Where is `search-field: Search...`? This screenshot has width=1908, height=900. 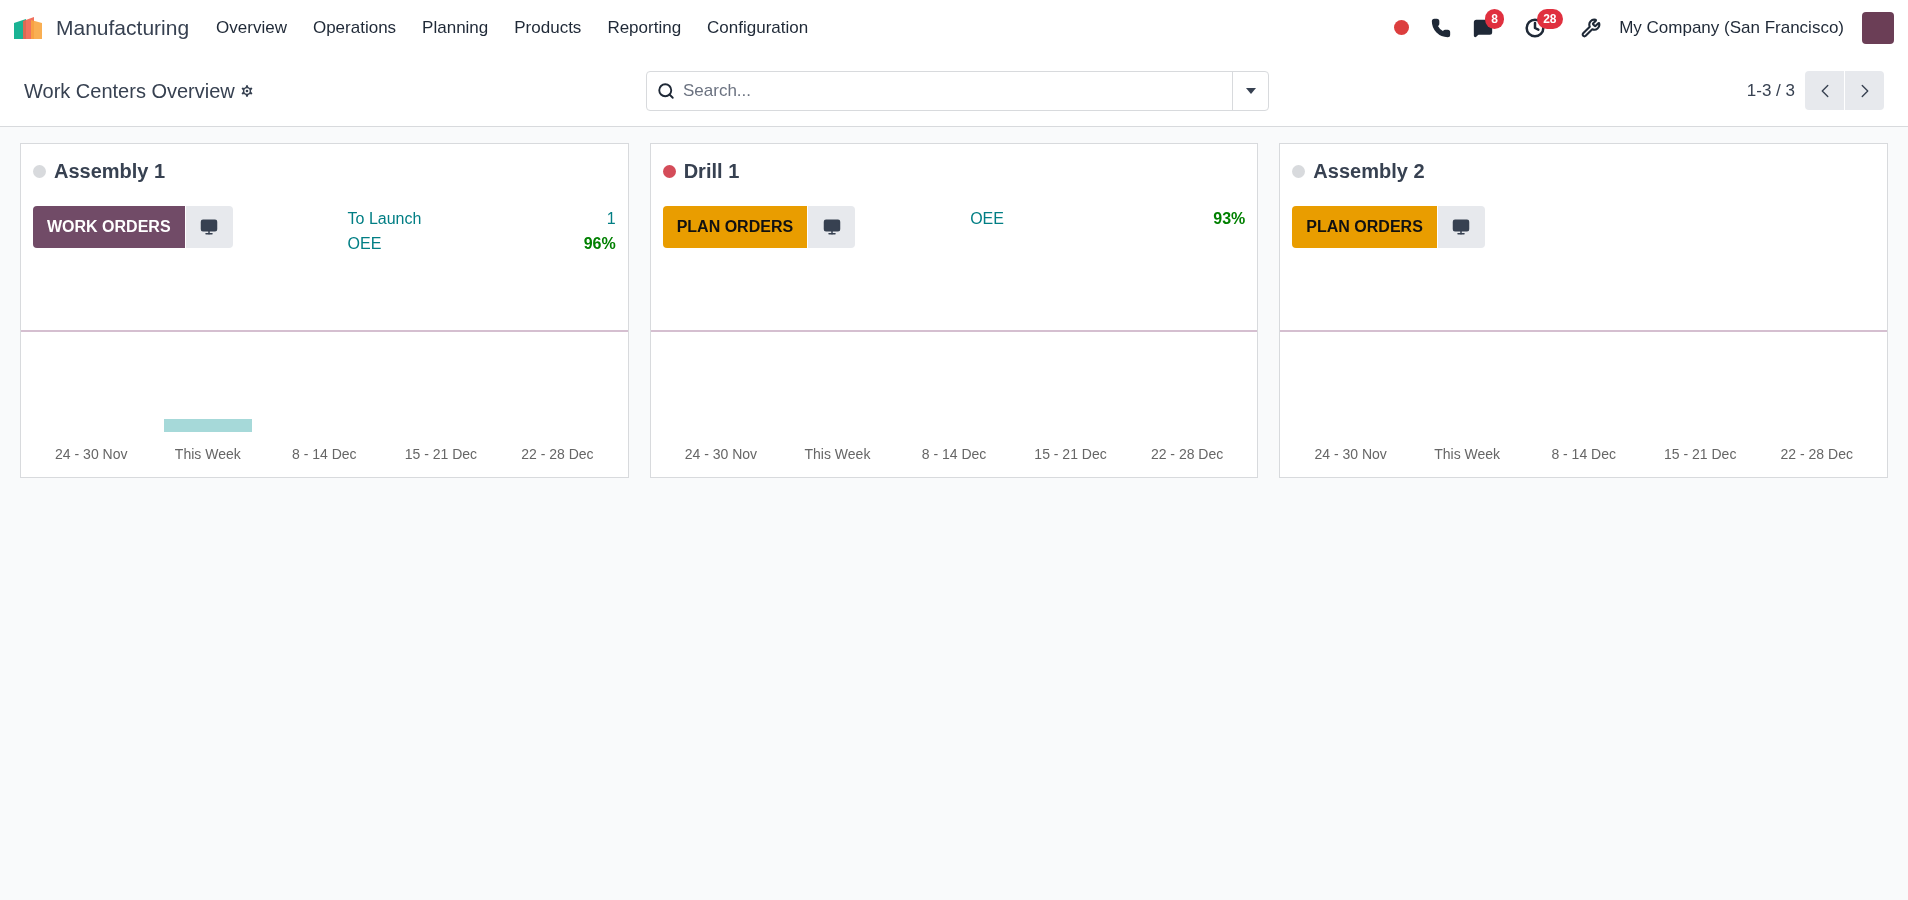
search-field: Search... is located at coordinates (957, 90).